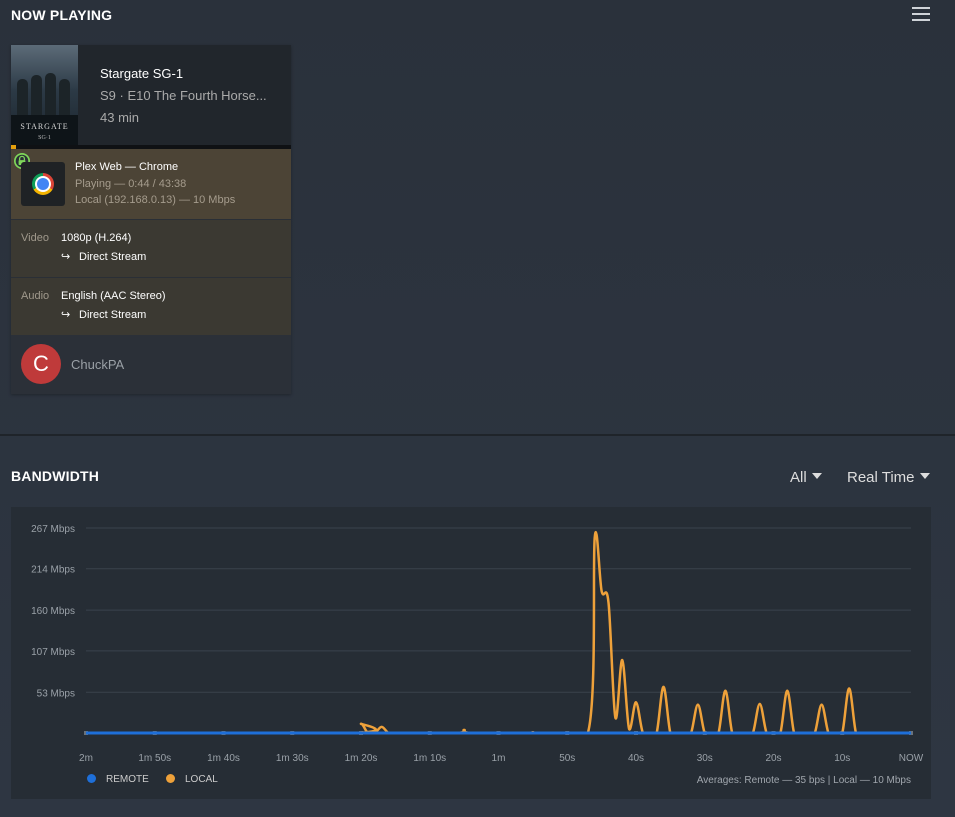 The width and height of the screenshot is (955, 817). What do you see at coordinates (44, 138) in the screenshot?
I see `poster-sub-text: SG·1` at bounding box center [44, 138].